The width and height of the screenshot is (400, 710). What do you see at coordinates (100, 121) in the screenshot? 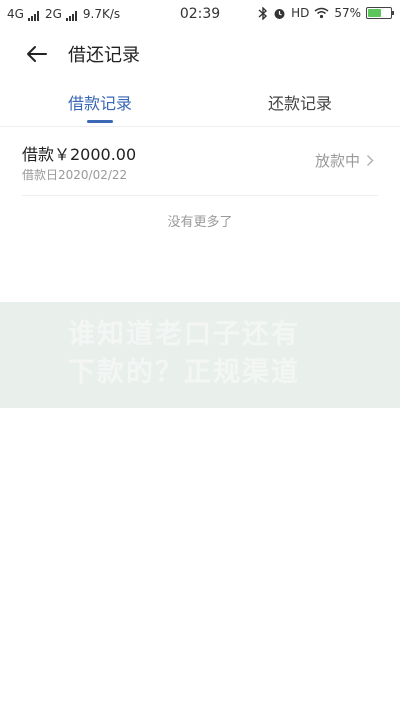
I see `active-tab-indicator` at bounding box center [100, 121].